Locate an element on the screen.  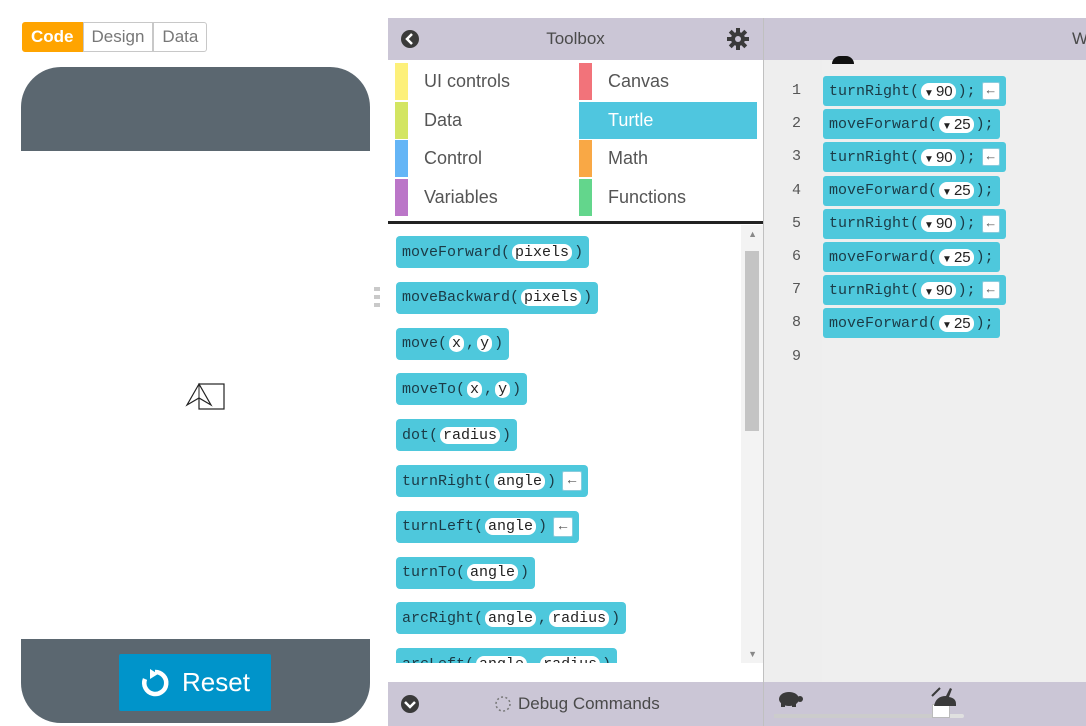
expand-up-icon is located at coordinates (410, 704).